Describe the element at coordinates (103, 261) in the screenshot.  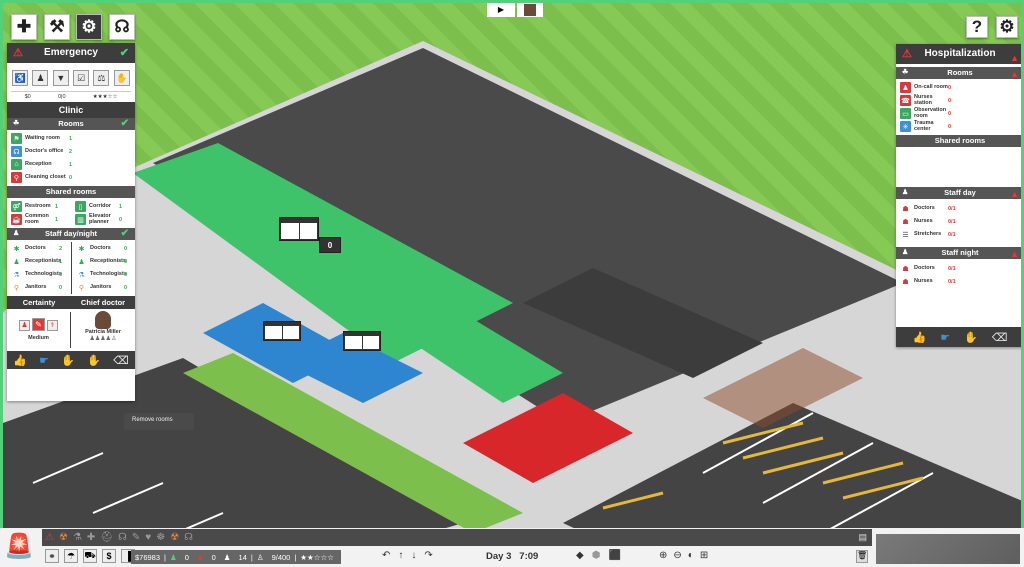
I see `staff-row: ♟ Receptionists 0` at that location.